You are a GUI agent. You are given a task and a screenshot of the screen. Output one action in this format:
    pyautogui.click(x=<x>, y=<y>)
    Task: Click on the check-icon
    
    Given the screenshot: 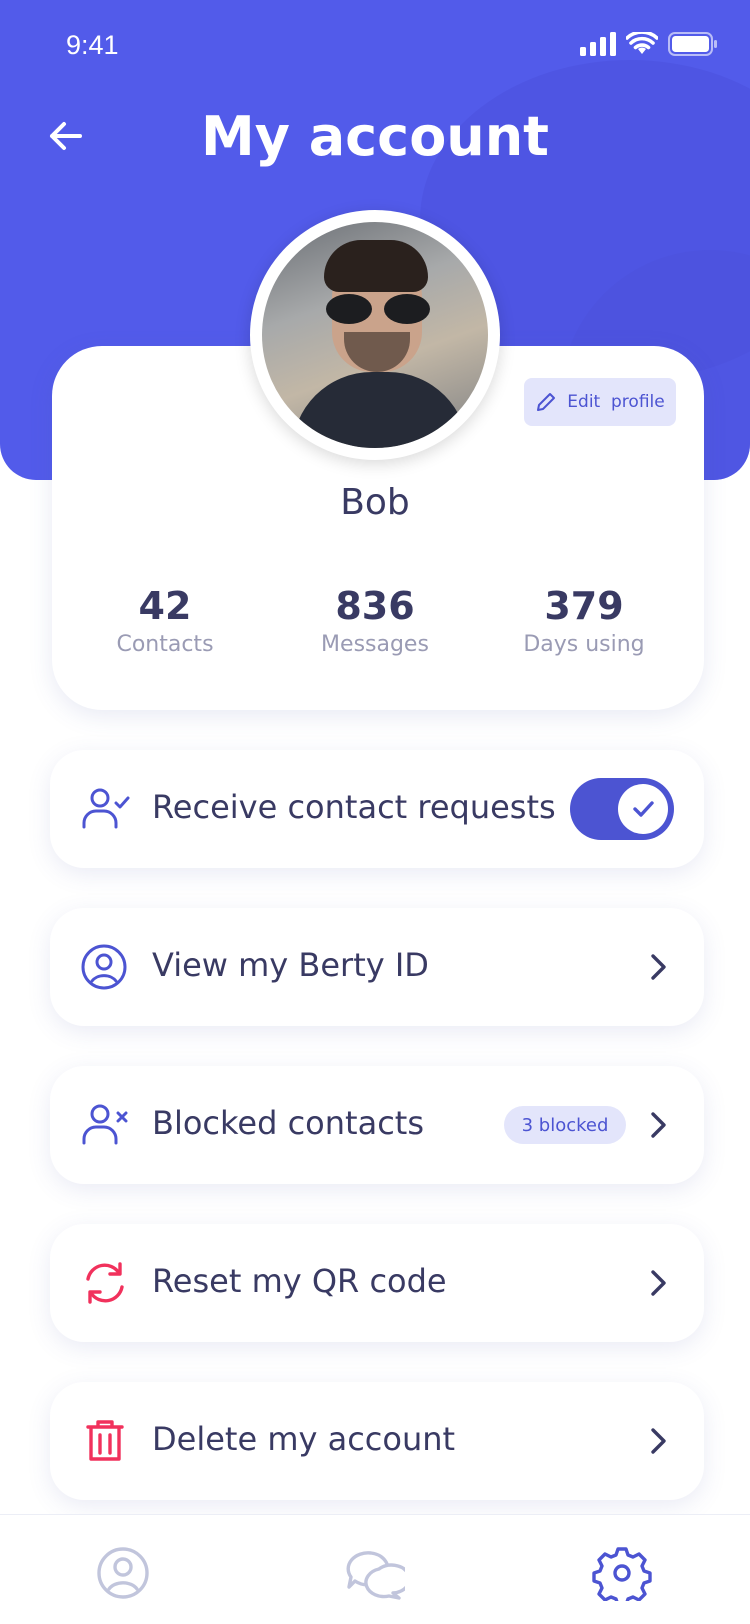 What is the action you would take?
    pyautogui.click(x=643, y=809)
    